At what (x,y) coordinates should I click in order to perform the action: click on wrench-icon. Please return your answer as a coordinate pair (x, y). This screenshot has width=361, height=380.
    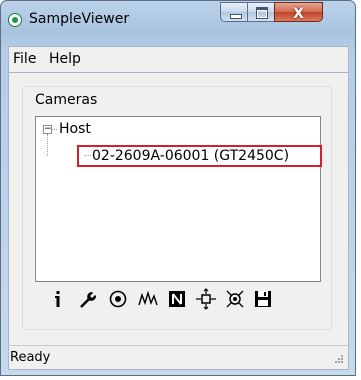
    Looking at the image, I should click on (88, 300).